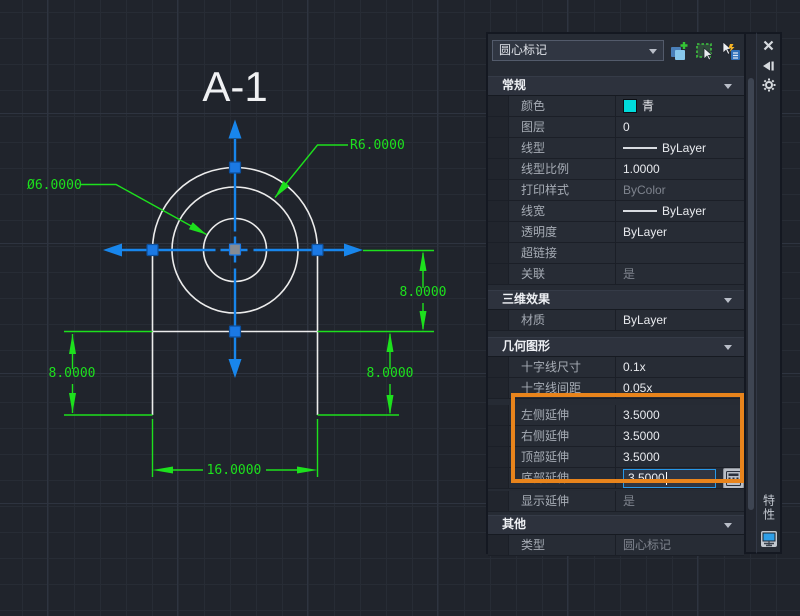  I want to click on property-value-cross-size: 0.1x, so click(680, 367).